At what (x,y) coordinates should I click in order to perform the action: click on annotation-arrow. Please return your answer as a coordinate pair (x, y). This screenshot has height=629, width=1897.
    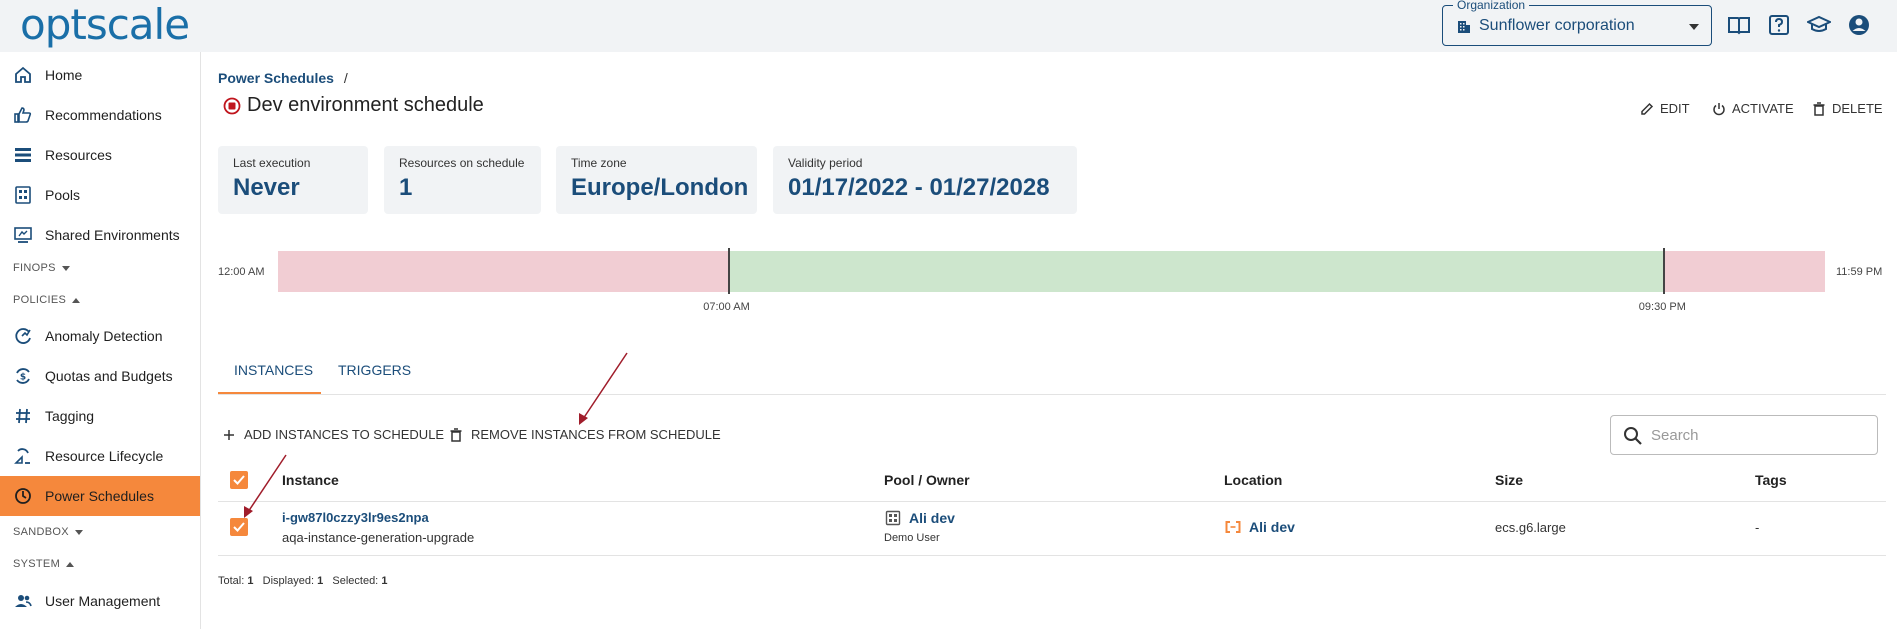
    Looking at the image, I should click on (605, 386).